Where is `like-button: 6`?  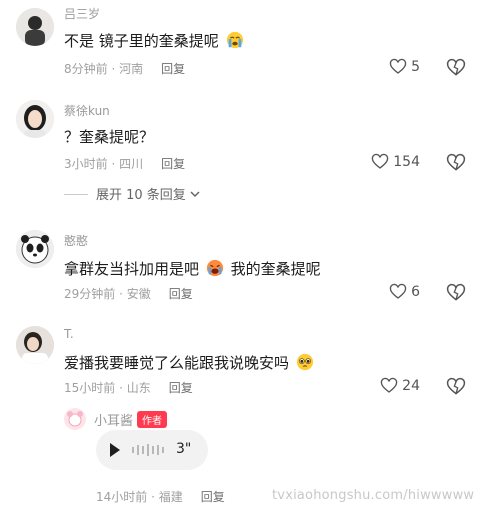
like-button: 6 is located at coordinates (404, 292).